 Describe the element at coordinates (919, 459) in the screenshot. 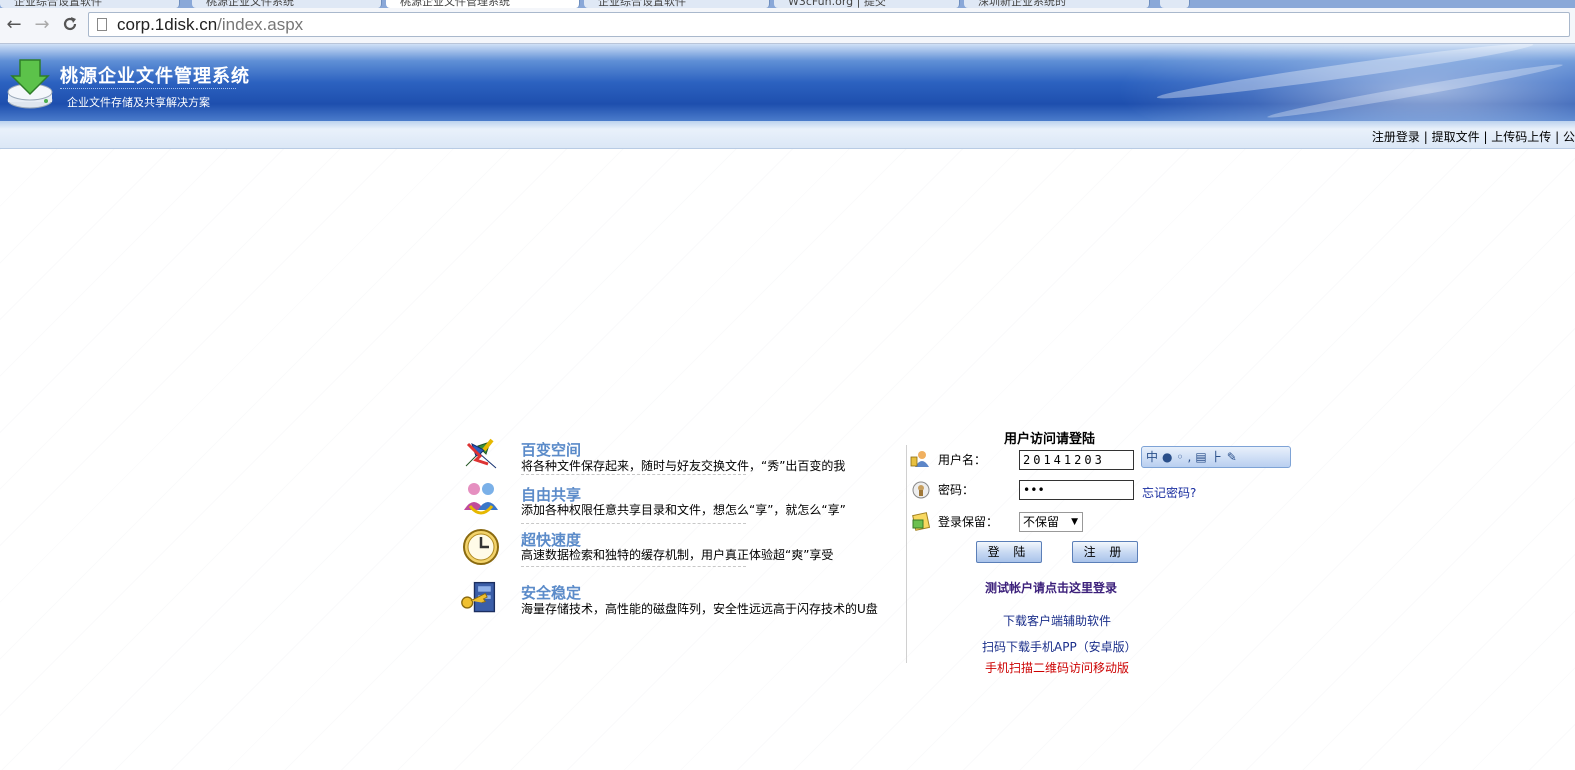

I see `user-icon` at that location.